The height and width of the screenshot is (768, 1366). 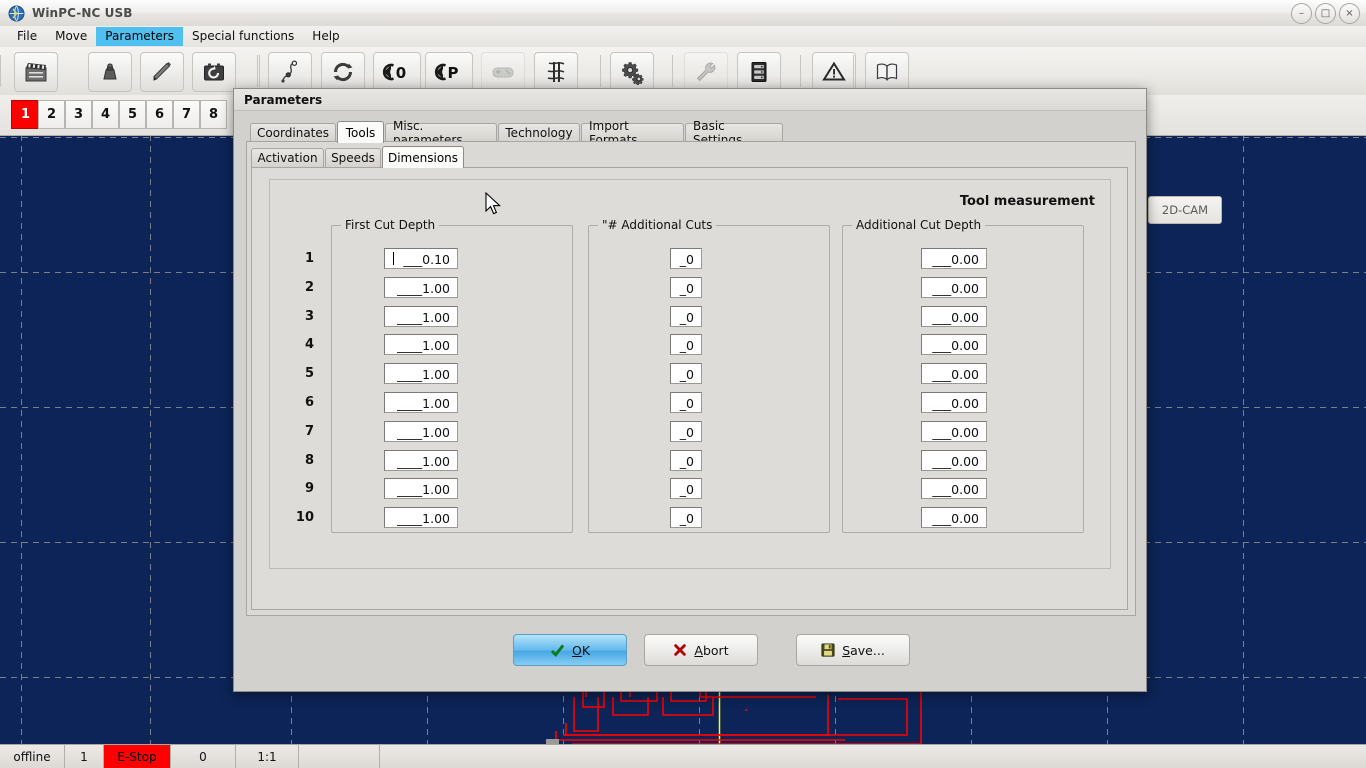 I want to click on toolbar-button-path-node, so click(x=290, y=72).